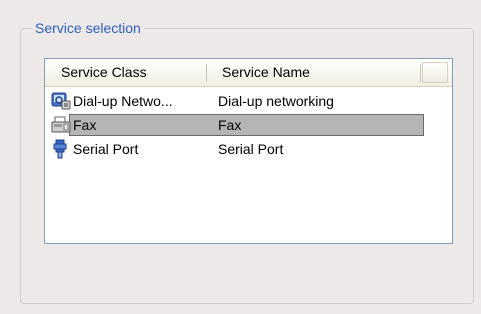  Describe the element at coordinates (85, 125) in the screenshot. I see `service-class-cell: Fax` at that location.